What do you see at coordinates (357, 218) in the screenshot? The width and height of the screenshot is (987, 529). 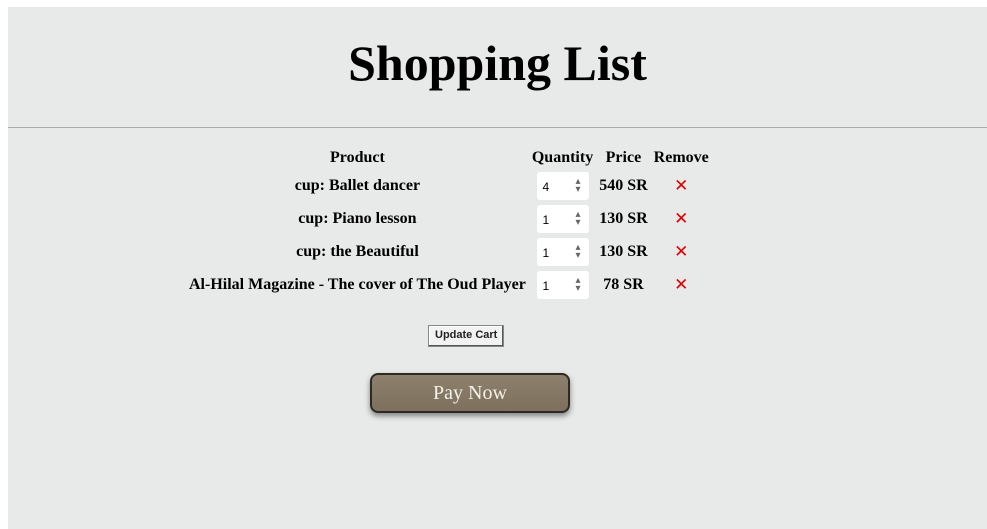 I see `product-name: cup: Piano lesson` at bounding box center [357, 218].